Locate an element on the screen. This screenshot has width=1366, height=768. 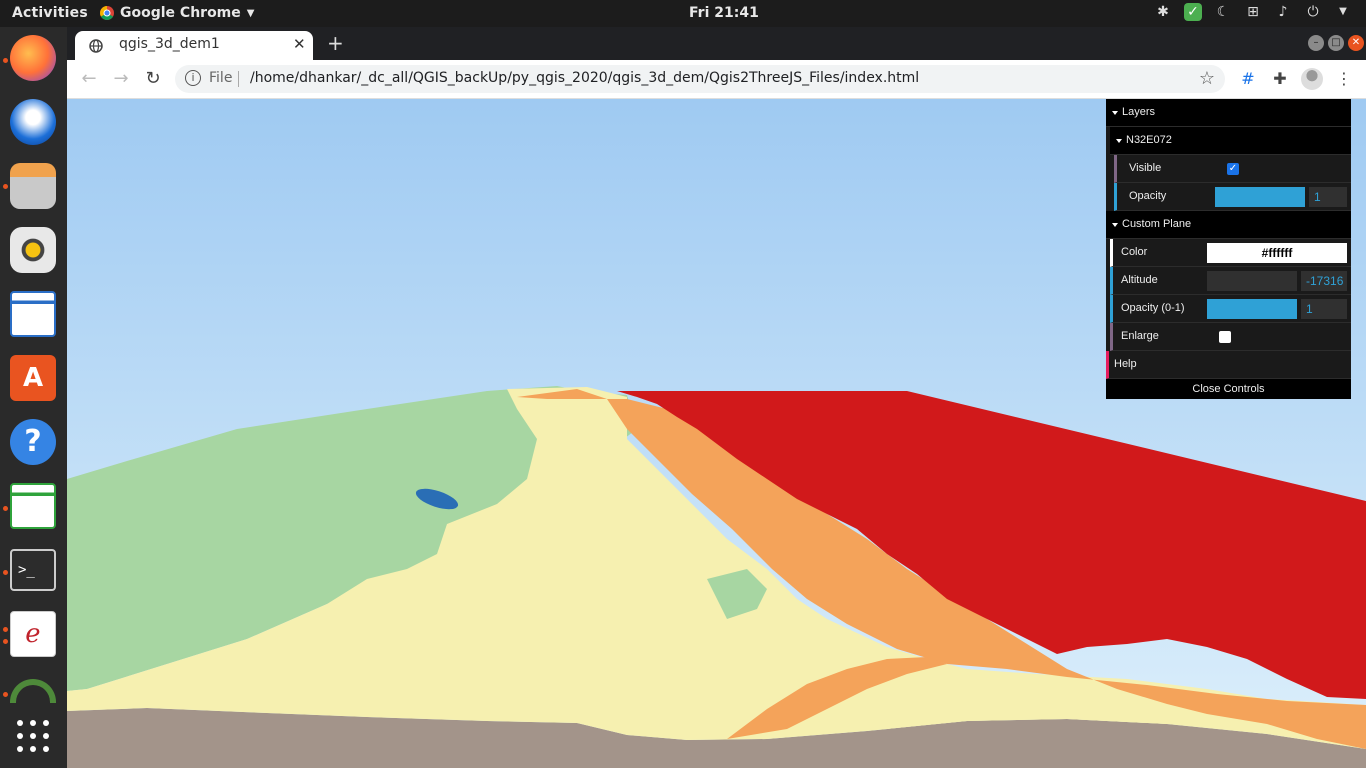
color-control: #ffffff is located at coordinates (1277, 253).